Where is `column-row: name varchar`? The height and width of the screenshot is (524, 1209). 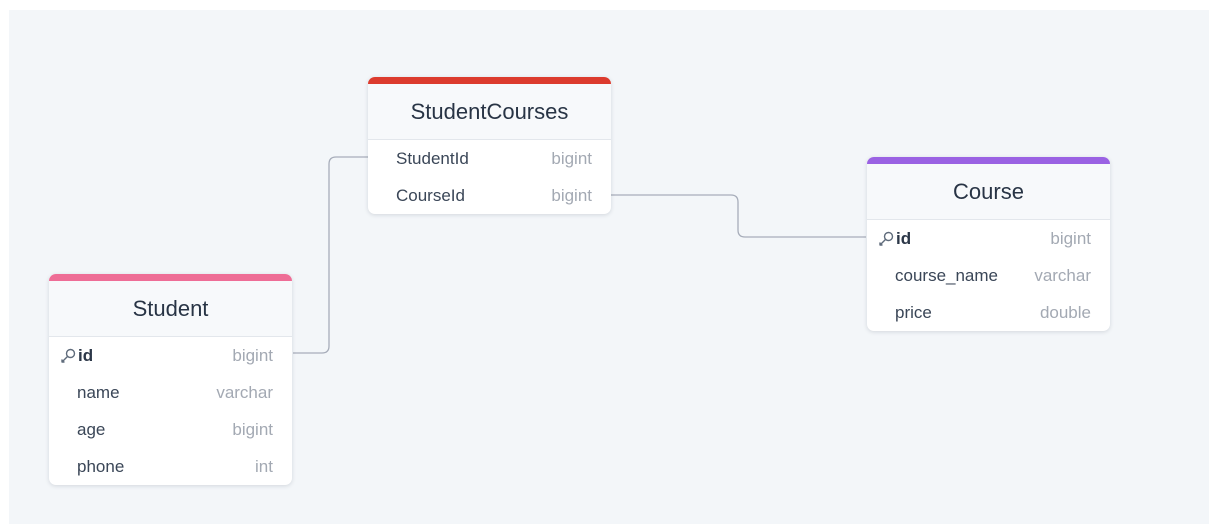
column-row: name varchar is located at coordinates (170, 392).